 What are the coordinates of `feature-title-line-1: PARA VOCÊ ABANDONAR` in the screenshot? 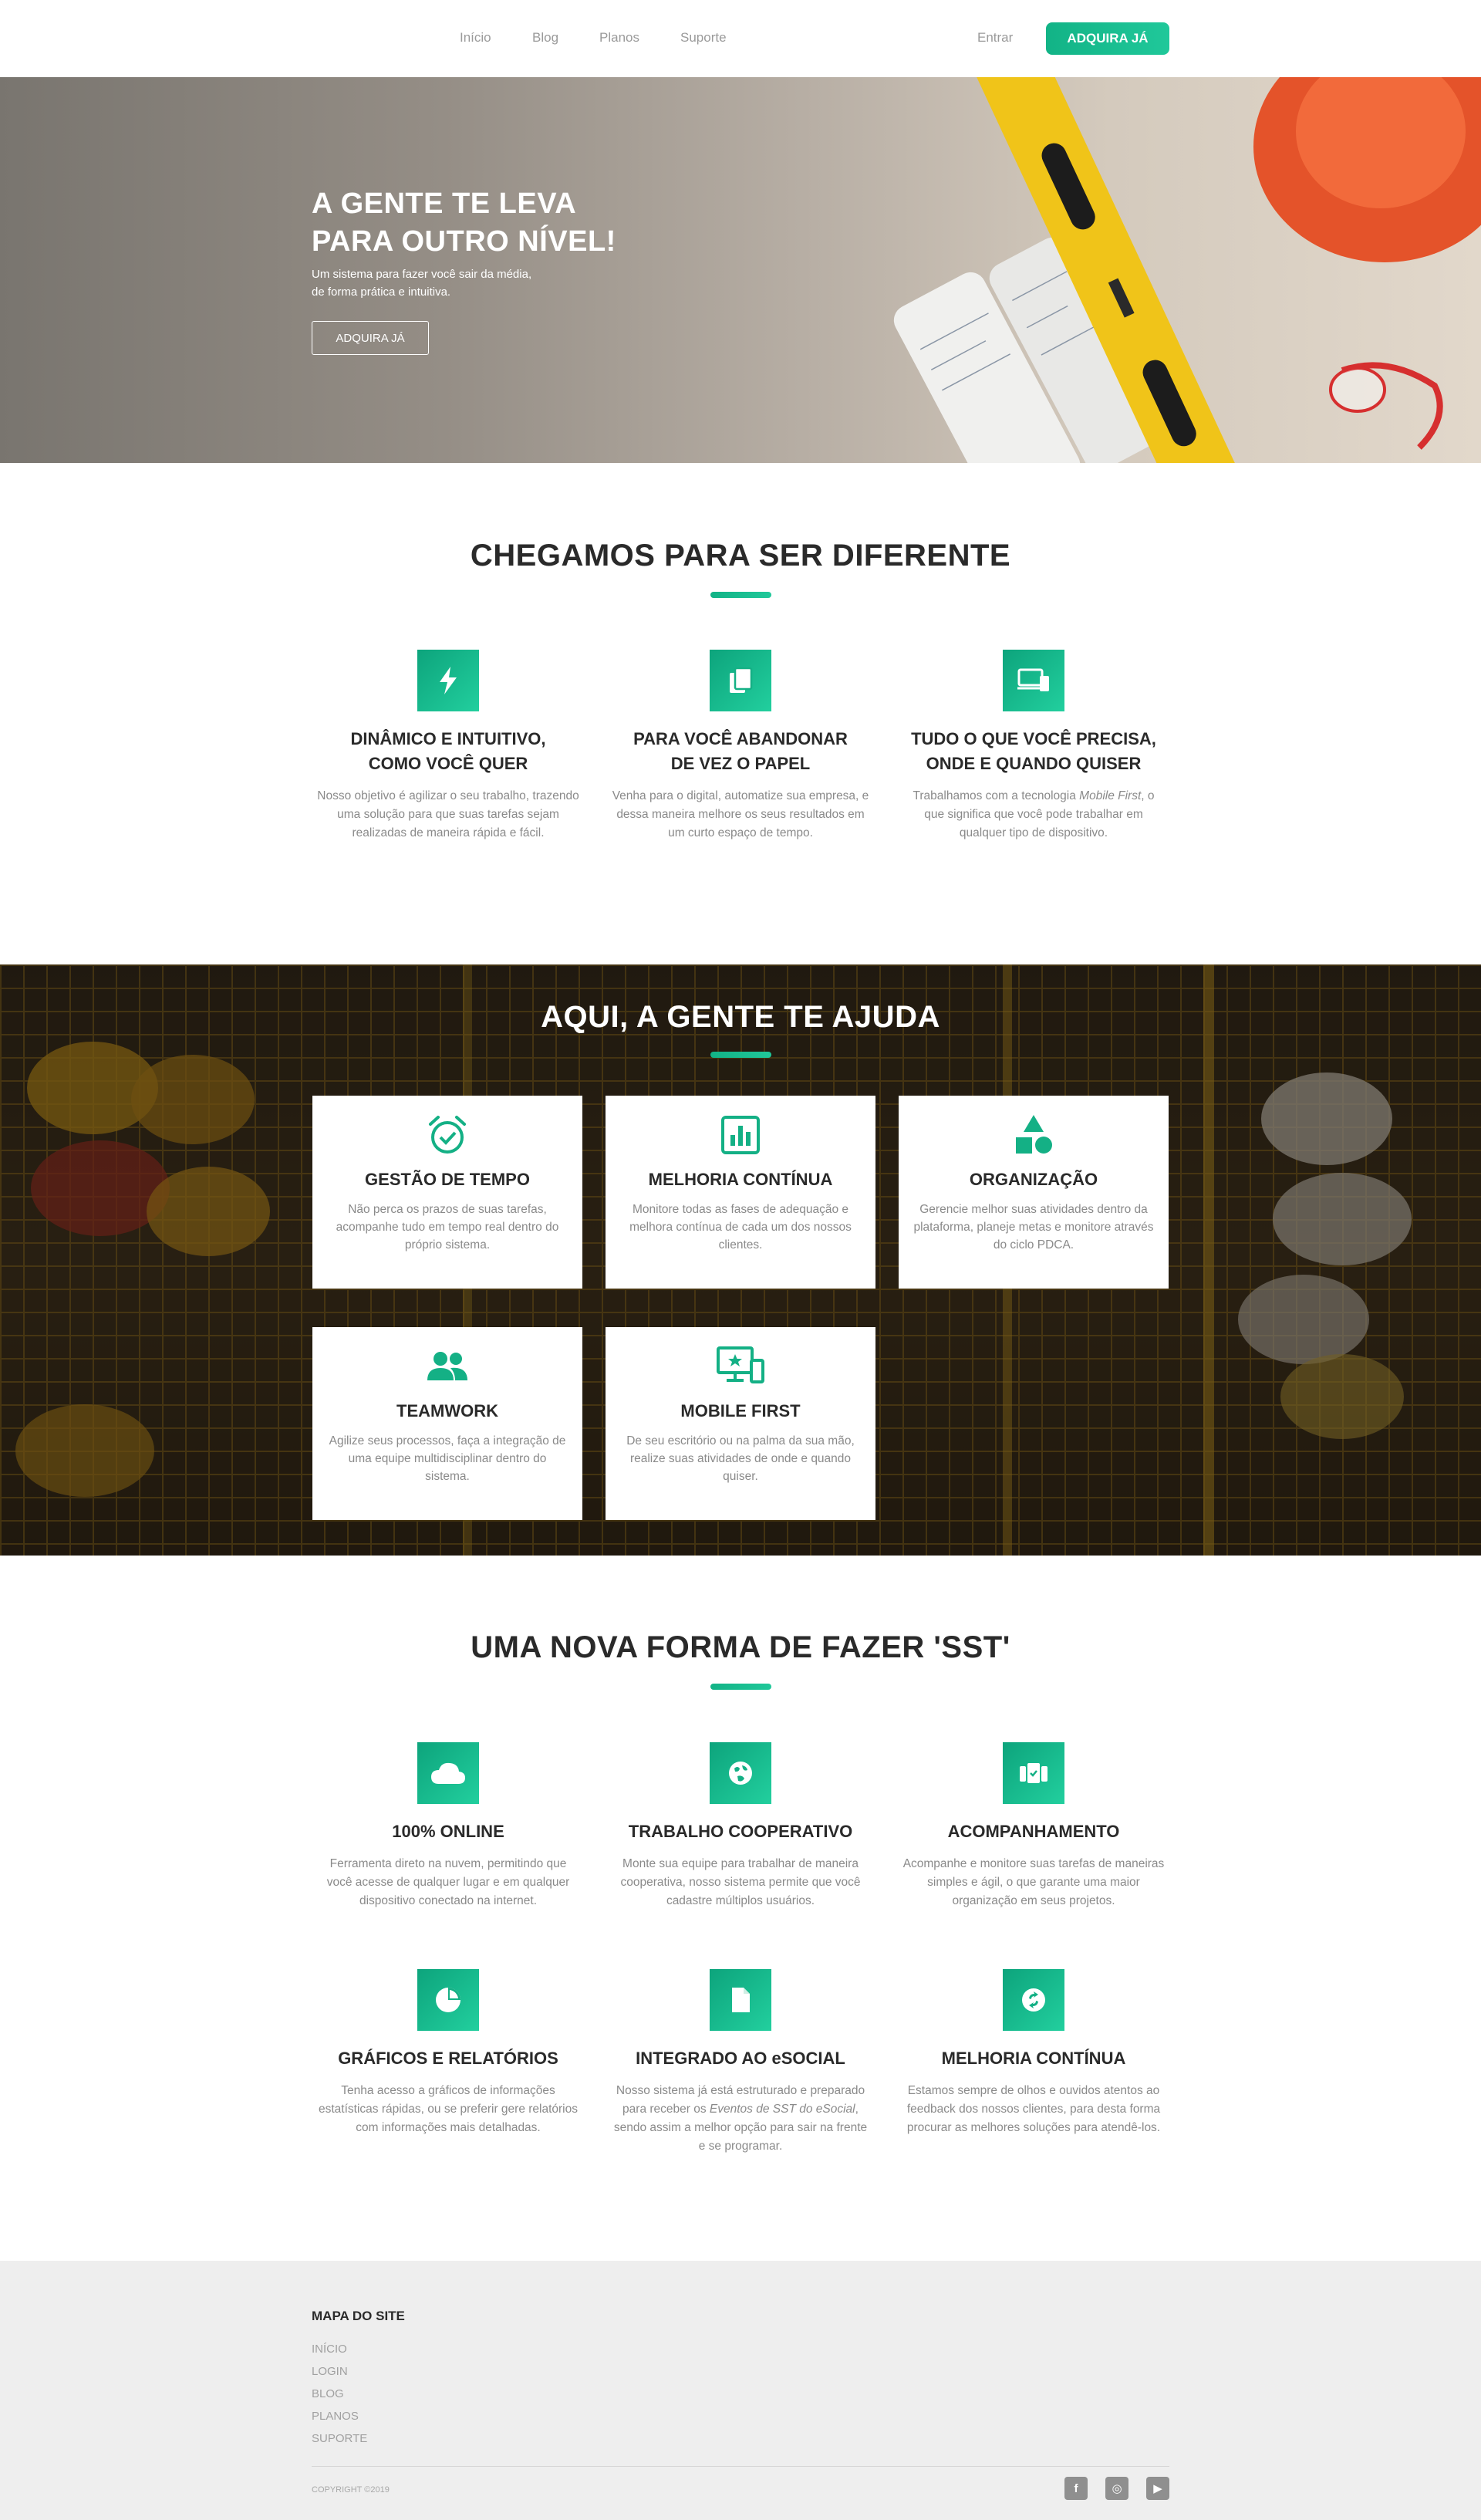 It's located at (740, 739).